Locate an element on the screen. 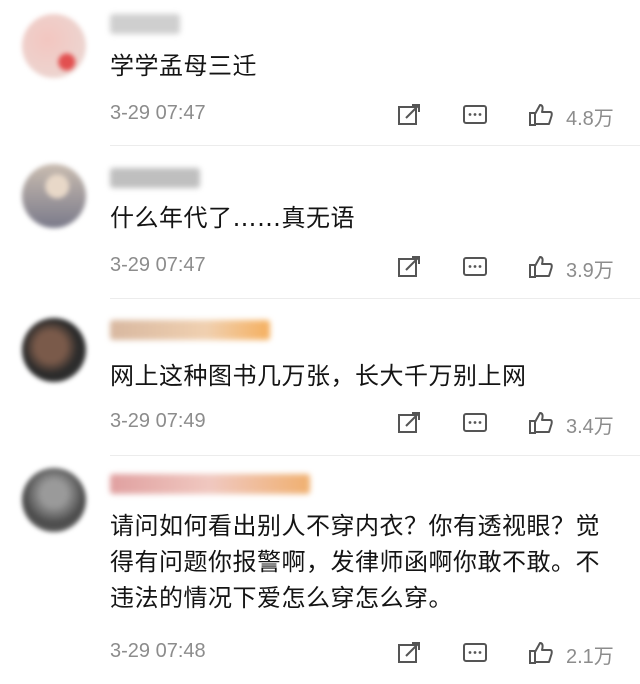 The image size is (640, 684). comment-meta: 3-29 07:47 3.9万 is located at coordinates (365, 267).